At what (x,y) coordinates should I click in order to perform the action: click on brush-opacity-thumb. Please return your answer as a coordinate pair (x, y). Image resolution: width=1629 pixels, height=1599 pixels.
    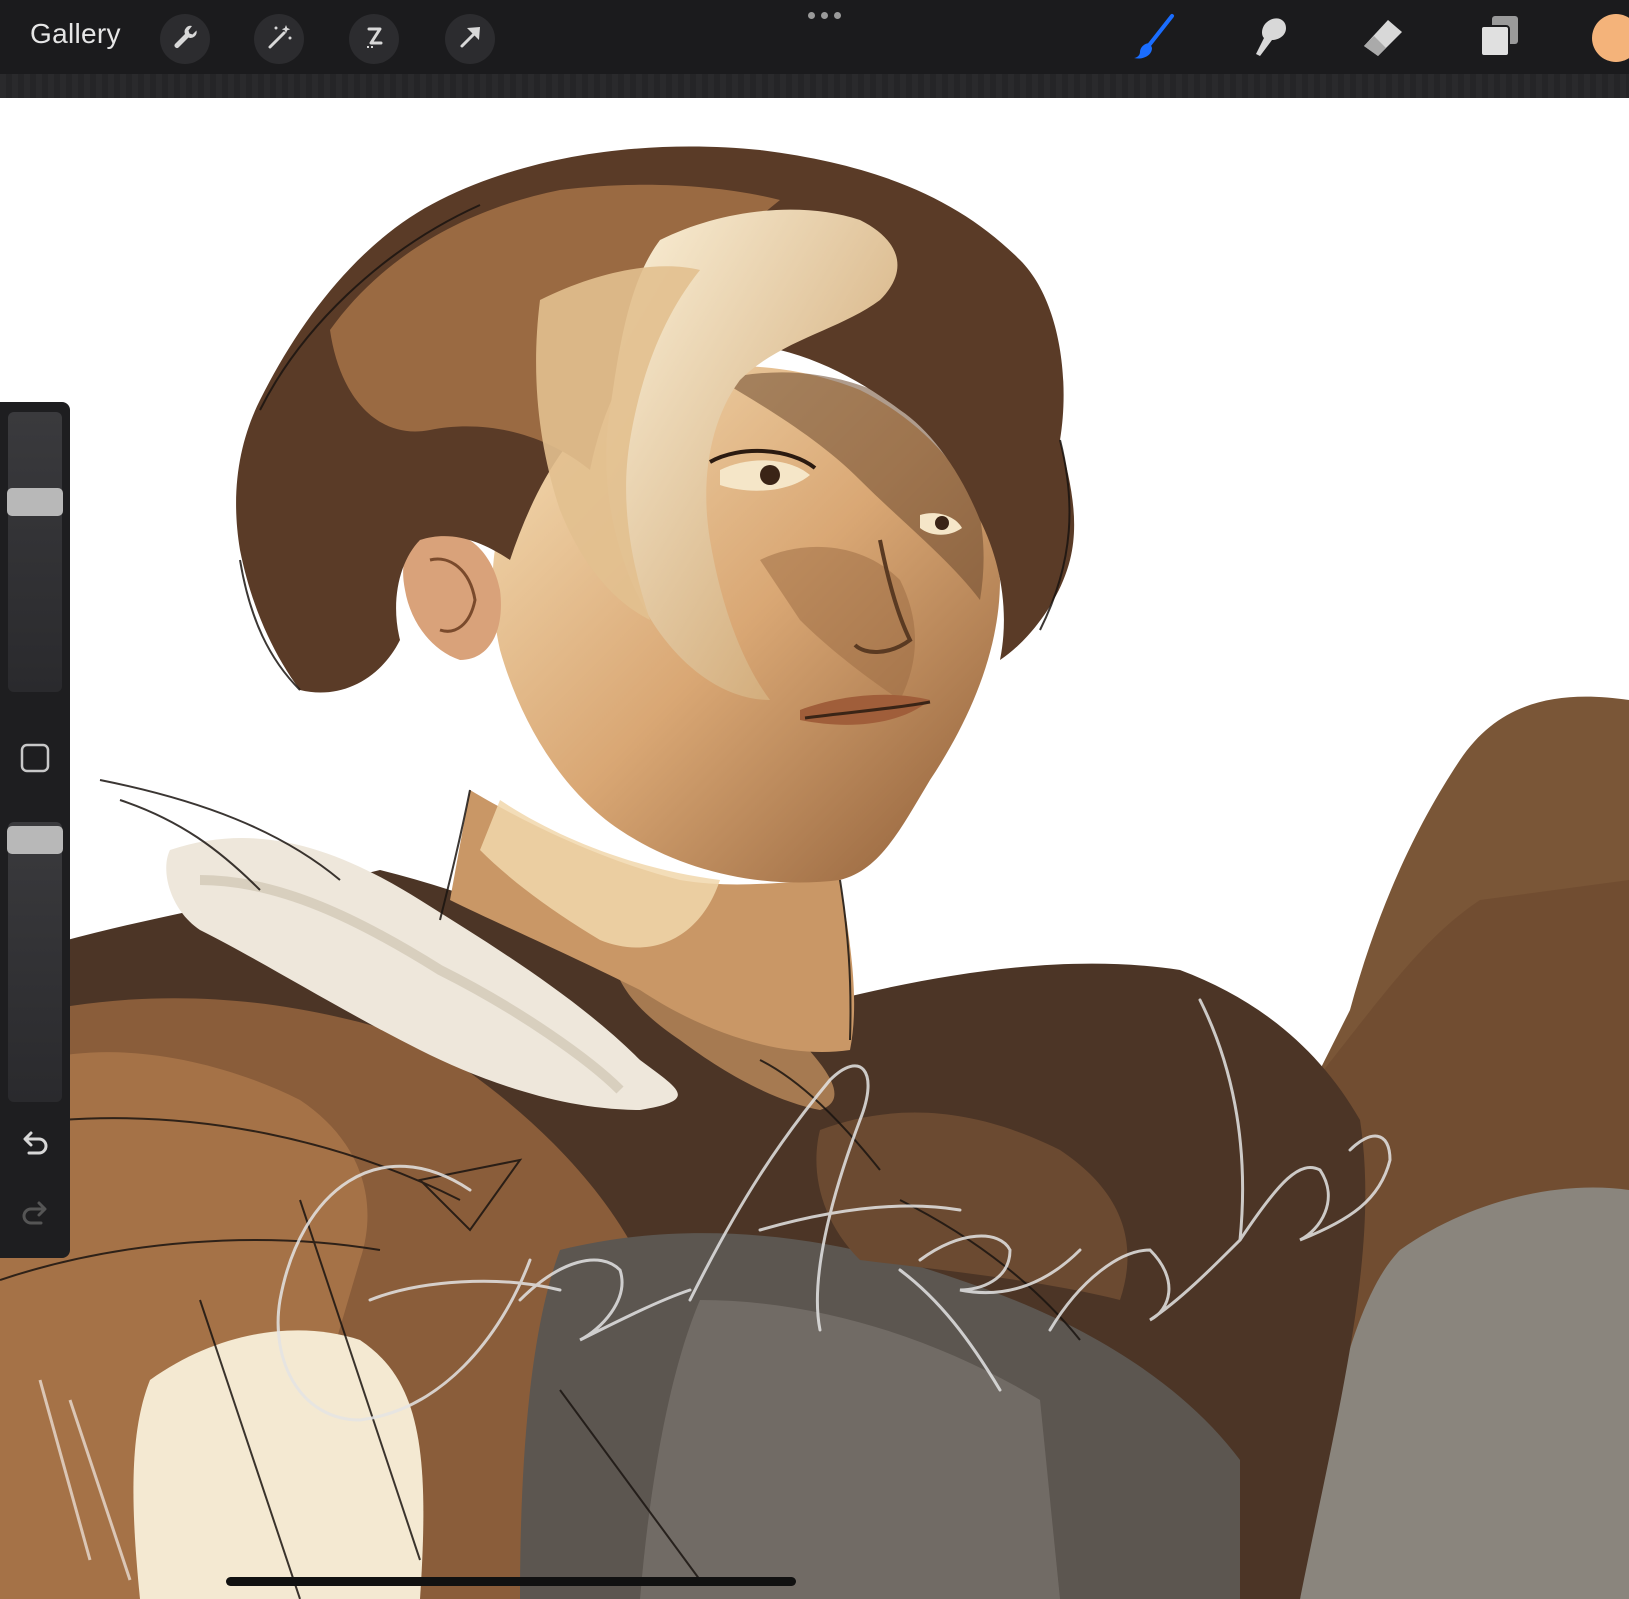
    Looking at the image, I should click on (35, 840).